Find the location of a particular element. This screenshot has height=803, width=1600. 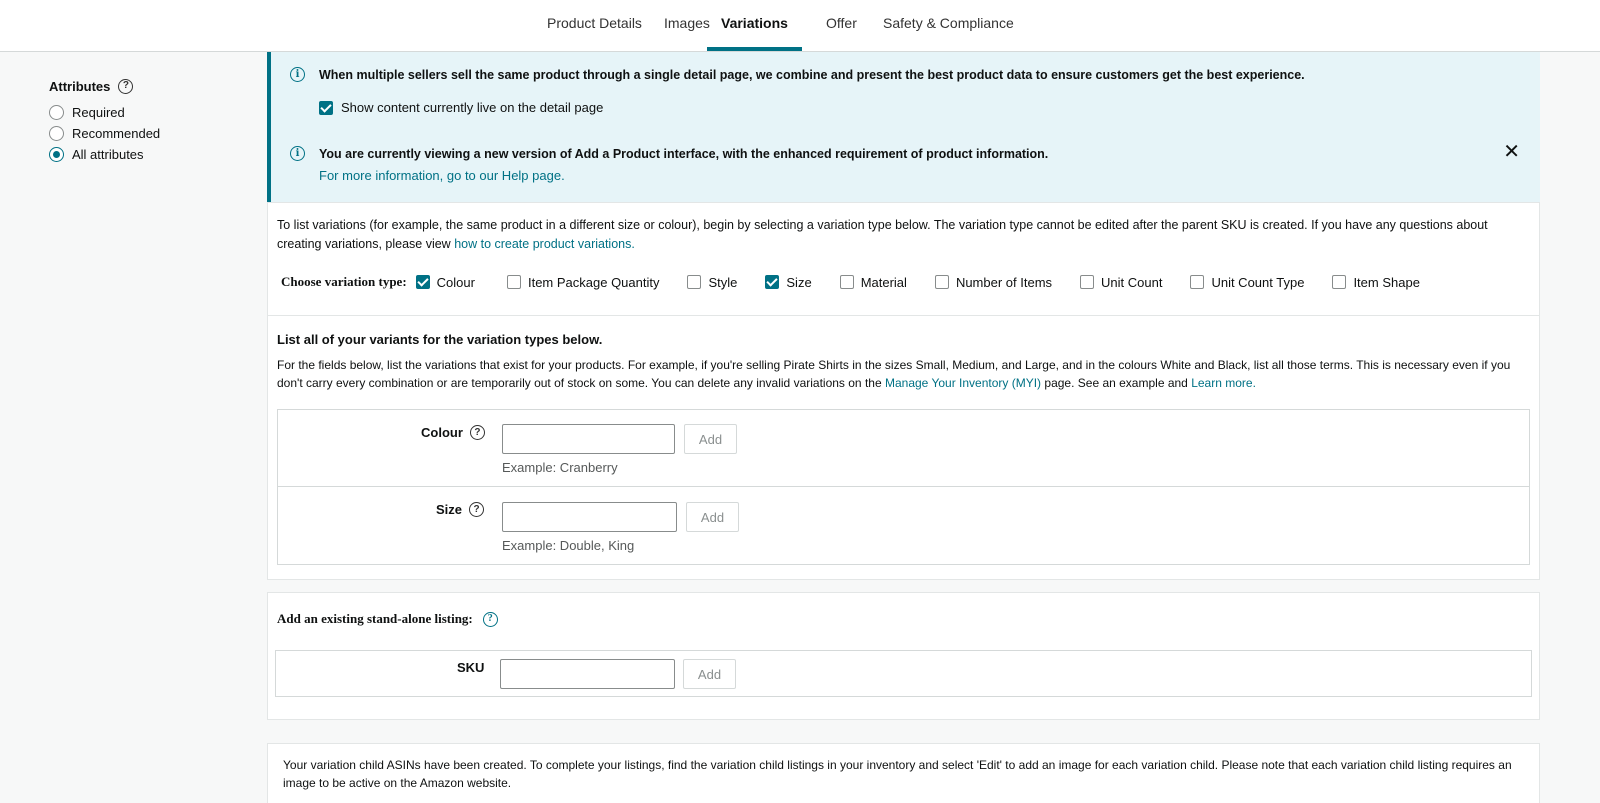

tab-images: Images is located at coordinates (687, 25).